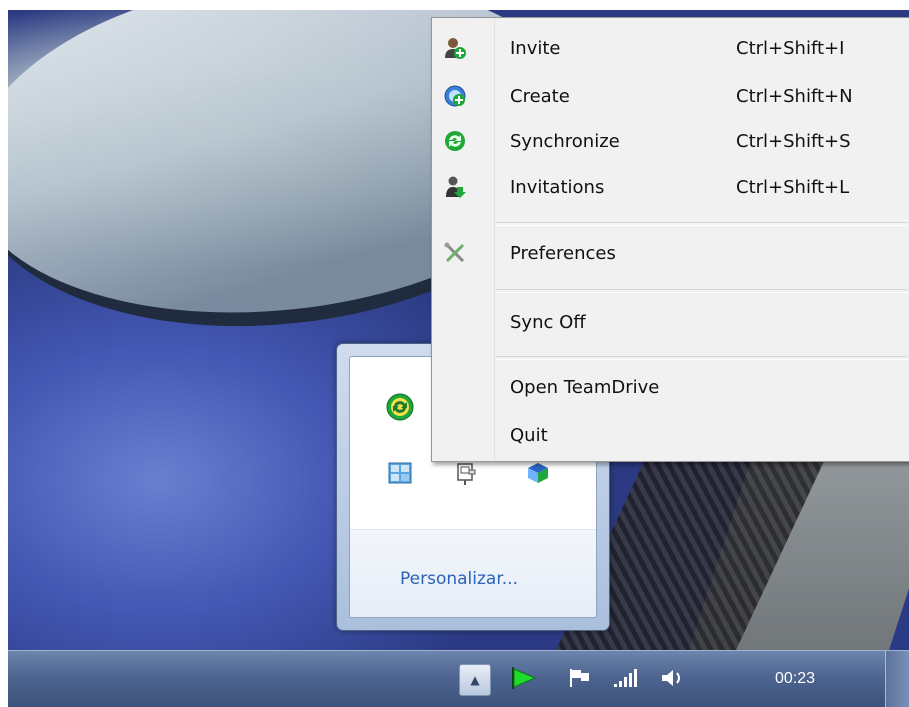 The width and height of the screenshot is (909, 707). Describe the element at coordinates (565, 141) in the screenshot. I see `menu-label-synchronize: Synchronize` at that location.